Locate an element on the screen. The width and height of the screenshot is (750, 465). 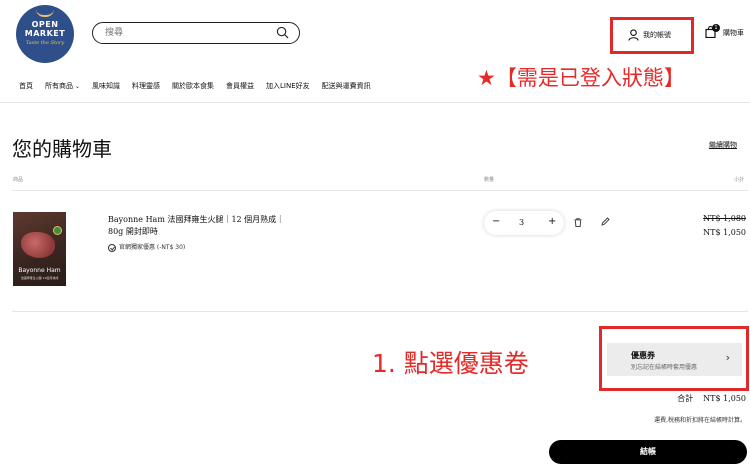
site-logo: OPEN MARKET Taste the Story is located at coordinates (45, 34).